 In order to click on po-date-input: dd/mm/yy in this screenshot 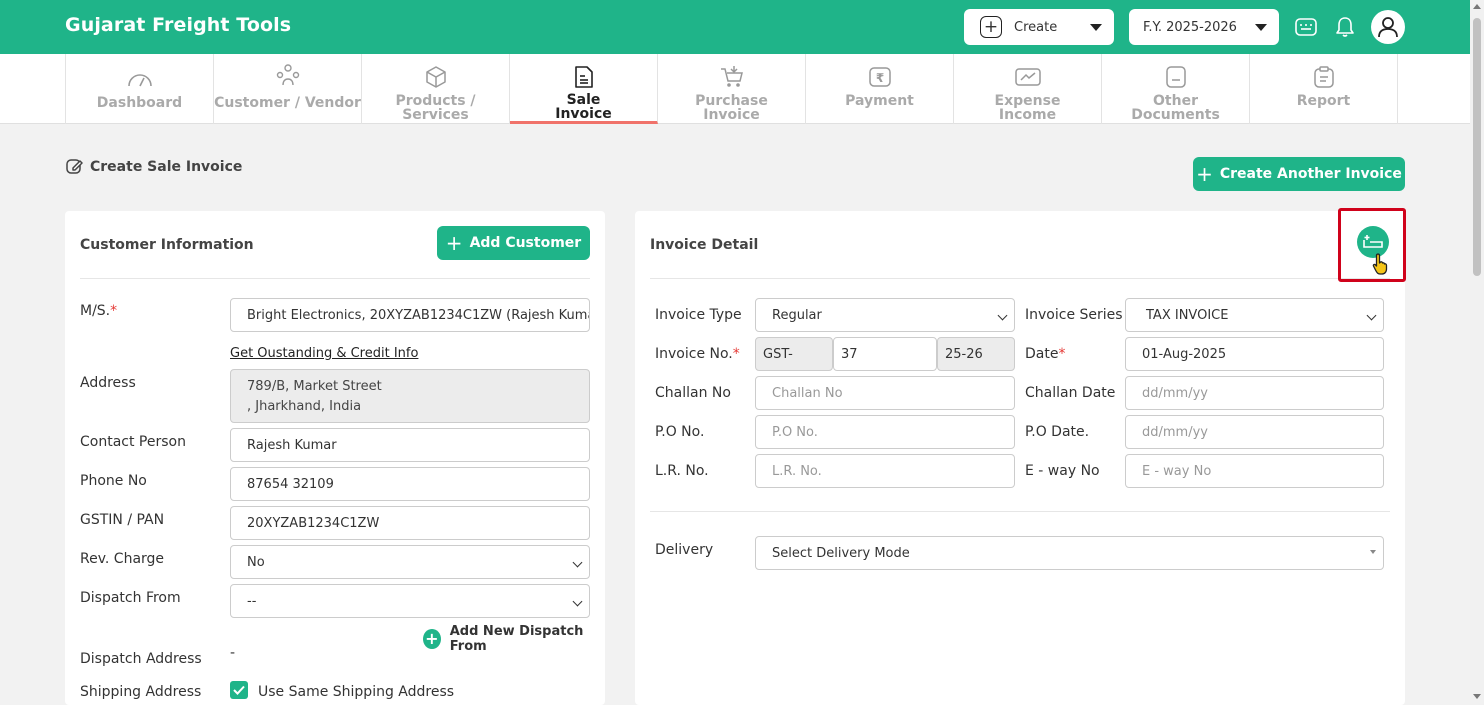, I will do `click(1254, 432)`.